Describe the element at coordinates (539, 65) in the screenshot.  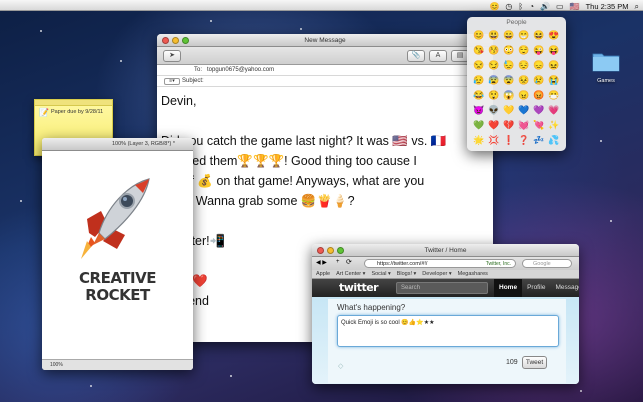
I see `emoji-cell: 😞` at that location.